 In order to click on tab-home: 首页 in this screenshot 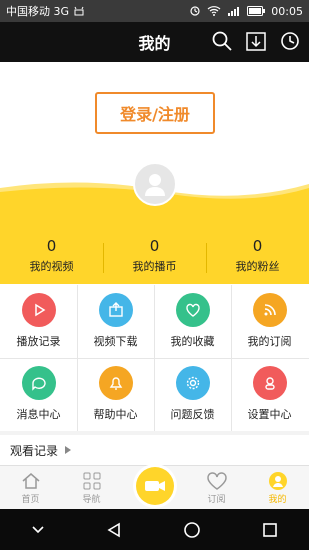, I will do `click(30, 490)`.